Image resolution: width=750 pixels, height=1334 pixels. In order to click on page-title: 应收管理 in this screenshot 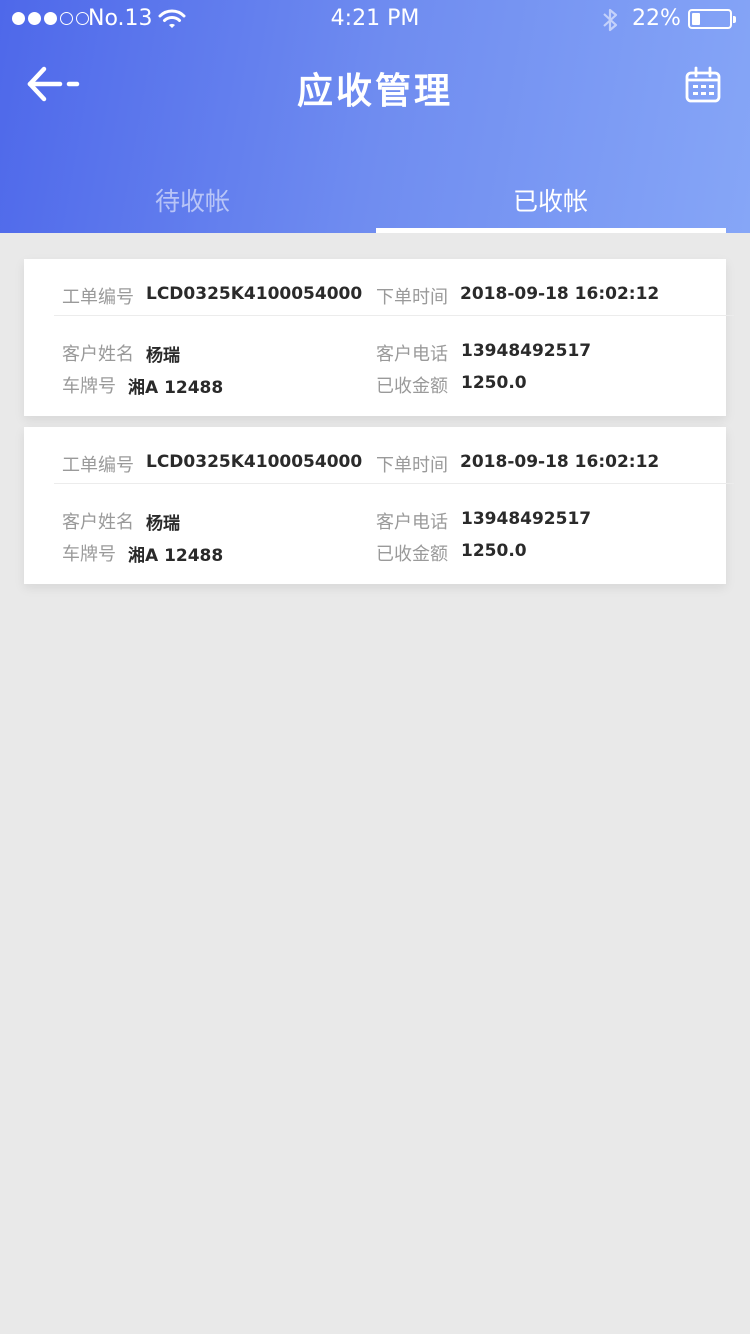, I will do `click(374, 91)`.